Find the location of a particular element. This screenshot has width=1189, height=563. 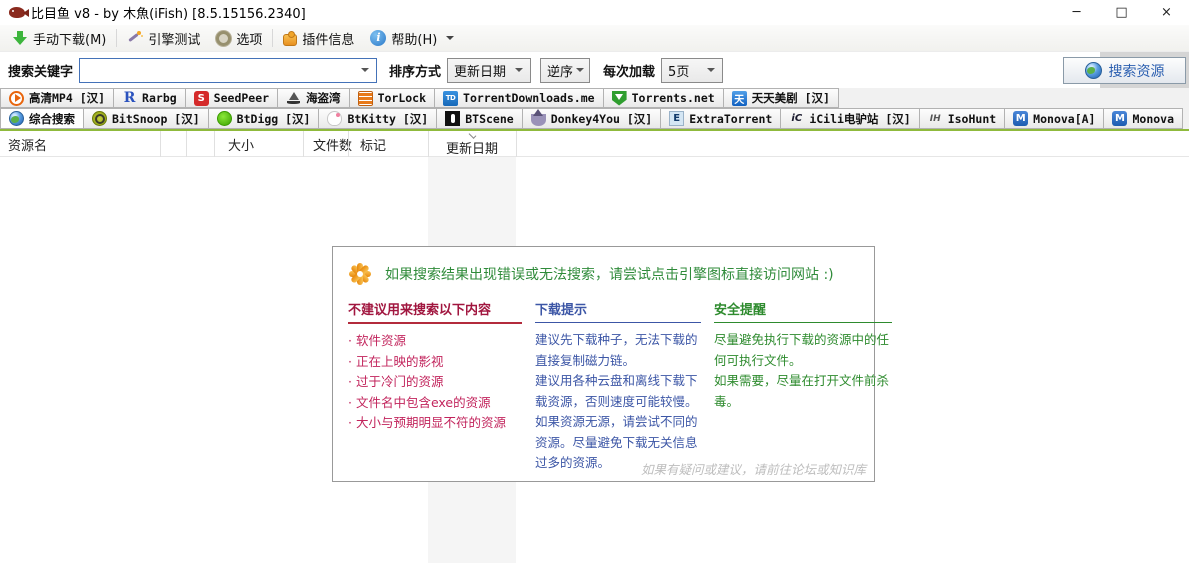

tab-label: 综合搜索 is located at coordinates (52, 118).